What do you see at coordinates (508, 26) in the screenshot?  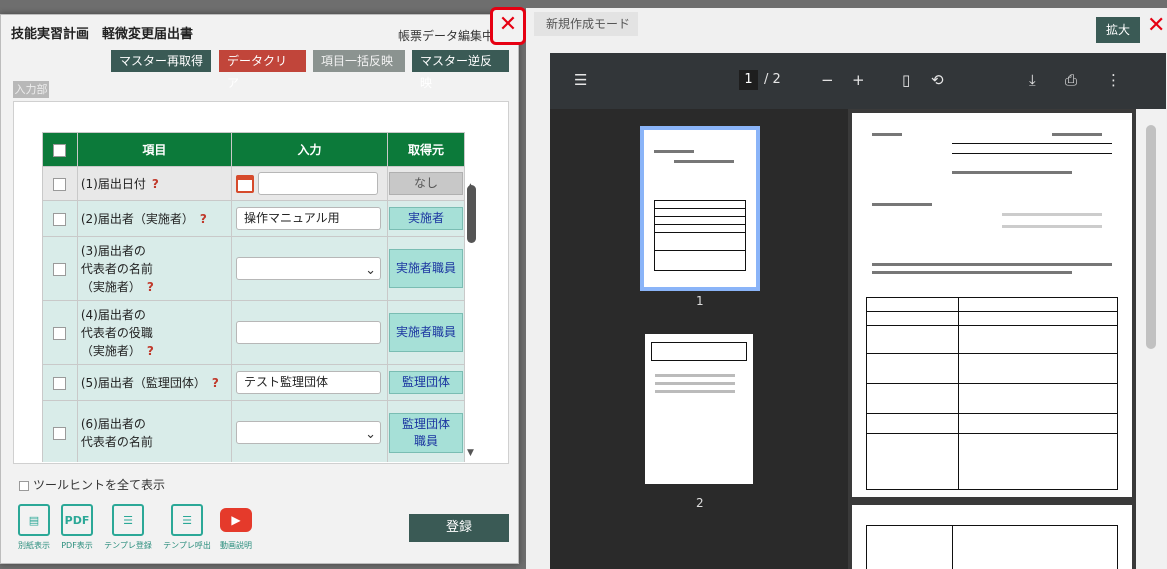 I see `close-icon: ✕` at bounding box center [508, 26].